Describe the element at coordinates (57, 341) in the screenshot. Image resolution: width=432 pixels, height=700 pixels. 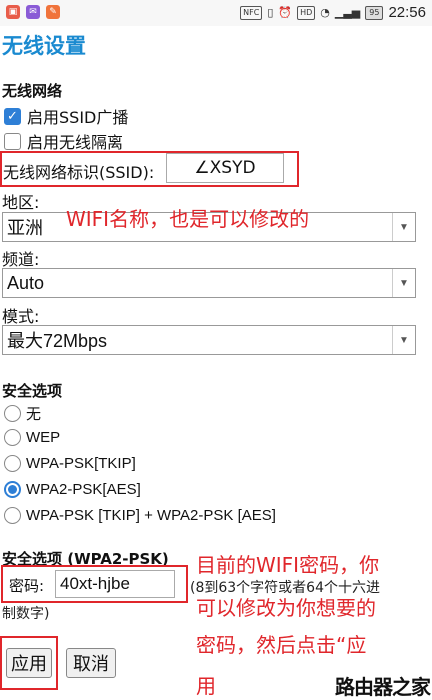
I see `mode-value: 最大72Mbps` at that location.